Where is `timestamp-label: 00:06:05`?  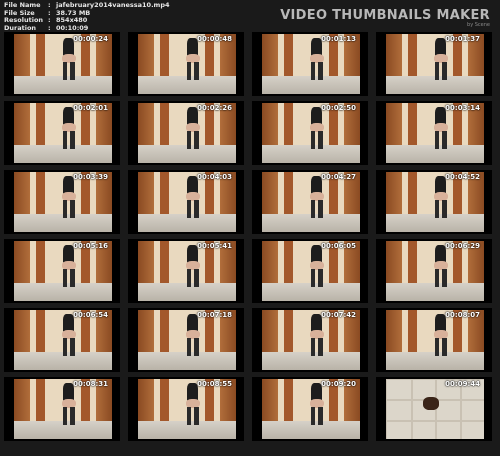 timestamp-label: 00:06:05 is located at coordinates (338, 246).